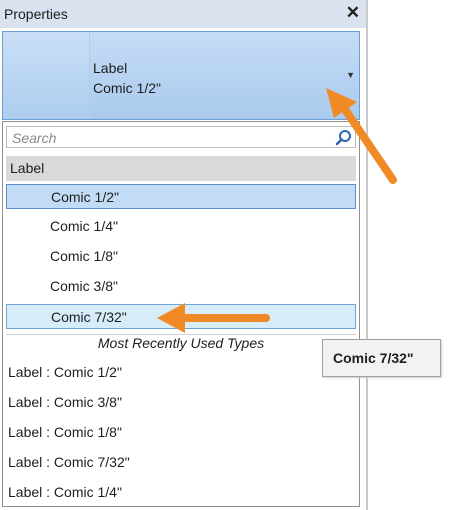 This screenshot has width=455, height=510. Describe the element at coordinates (127, 88) in the screenshot. I see `type-name-label: Comic 1/2"` at that location.